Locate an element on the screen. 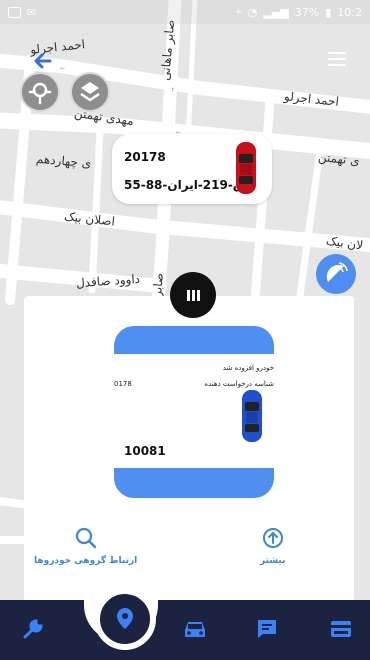 The width and height of the screenshot is (370, 660). my-location-button is located at coordinates (40, 92).